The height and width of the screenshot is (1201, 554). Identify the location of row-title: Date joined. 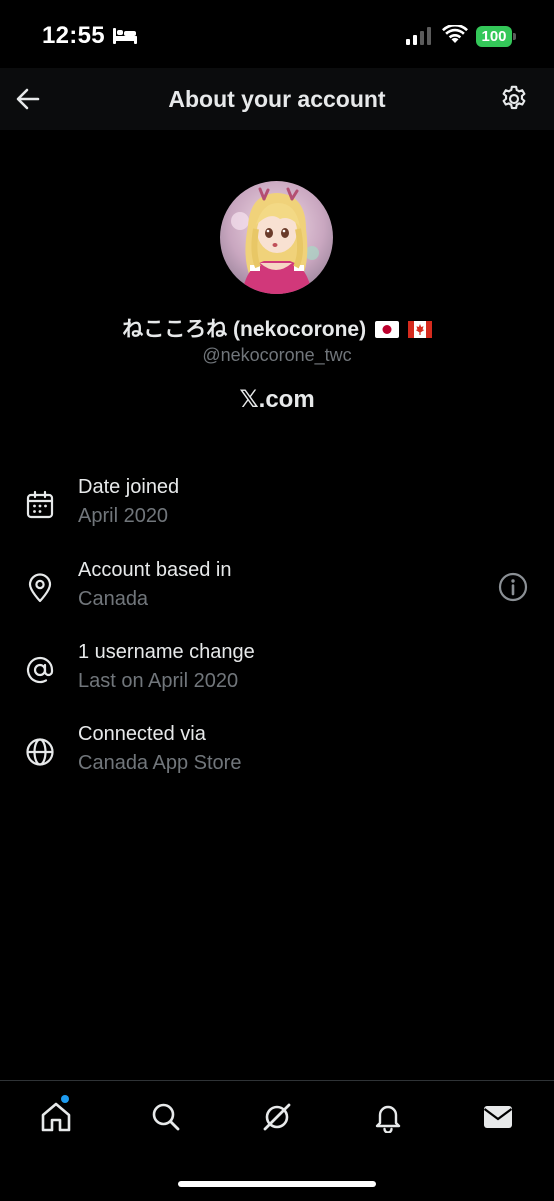
(129, 487).